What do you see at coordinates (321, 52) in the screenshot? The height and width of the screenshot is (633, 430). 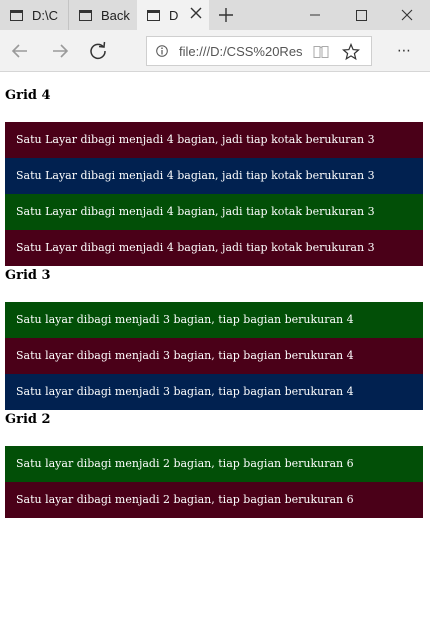 I see `reading-view-icon` at bounding box center [321, 52].